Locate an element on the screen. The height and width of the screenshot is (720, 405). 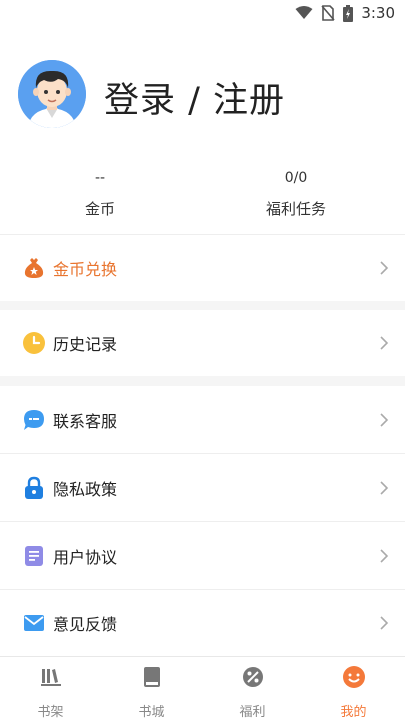
no-sim-icon is located at coordinates (328, 13).